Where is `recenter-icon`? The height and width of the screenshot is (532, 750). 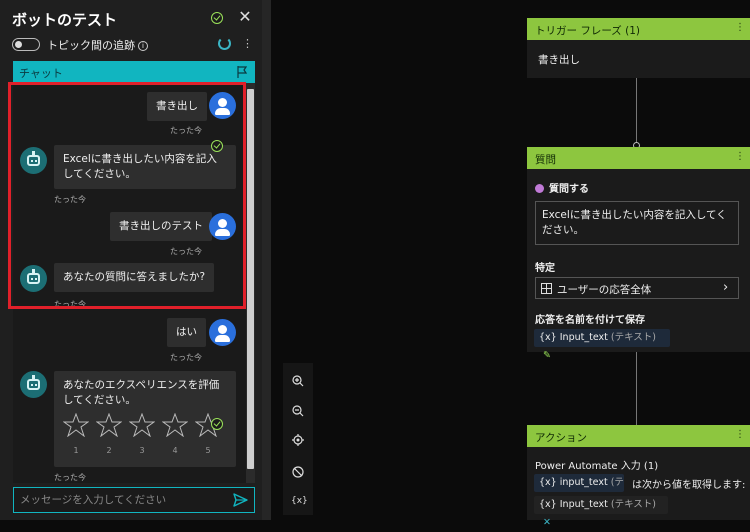 recenter-icon is located at coordinates (298, 440).